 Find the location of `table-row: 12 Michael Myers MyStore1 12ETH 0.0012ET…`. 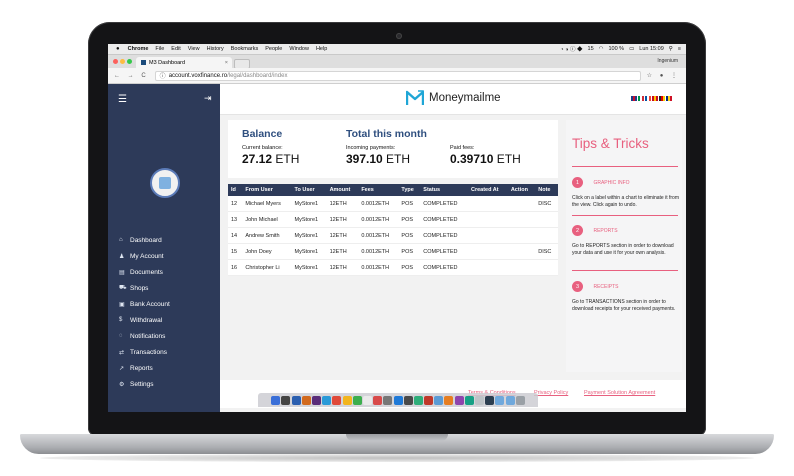

table-row: 12 Michael Myers MyStore1 12ETH 0.0012ET… is located at coordinates (393, 204).